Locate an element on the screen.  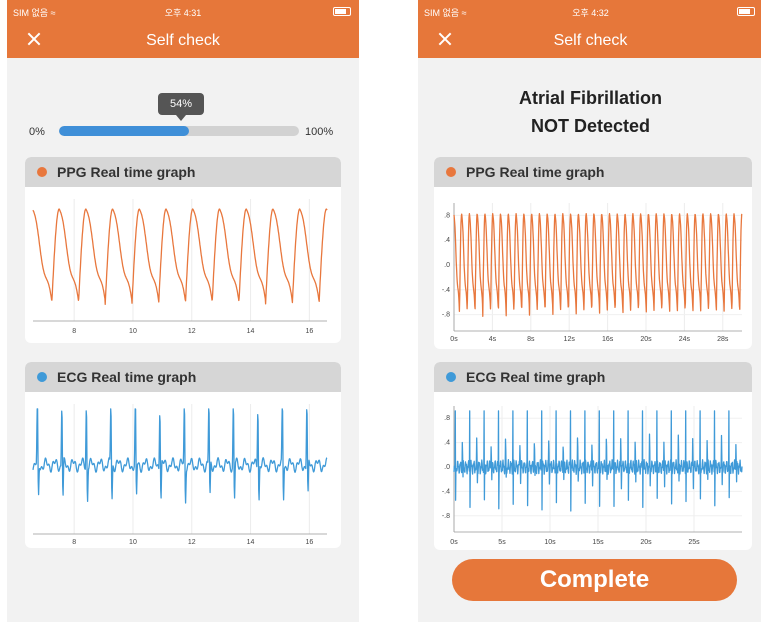
x-tick-label: 24s is located at coordinates (685, 339).